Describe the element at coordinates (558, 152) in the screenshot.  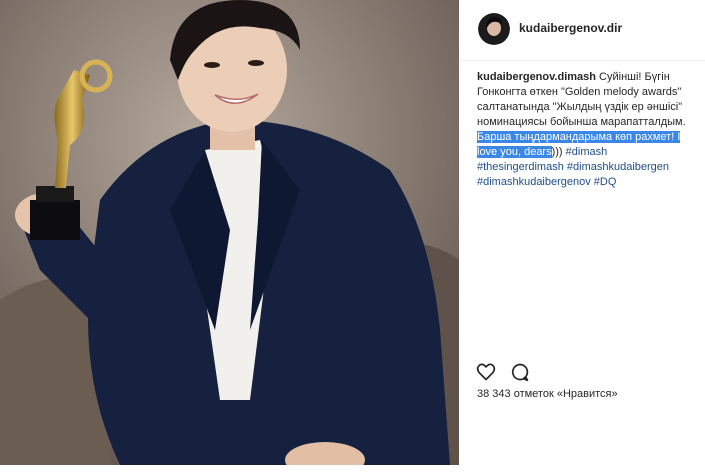
I see `caption-text-after: )))` at that location.